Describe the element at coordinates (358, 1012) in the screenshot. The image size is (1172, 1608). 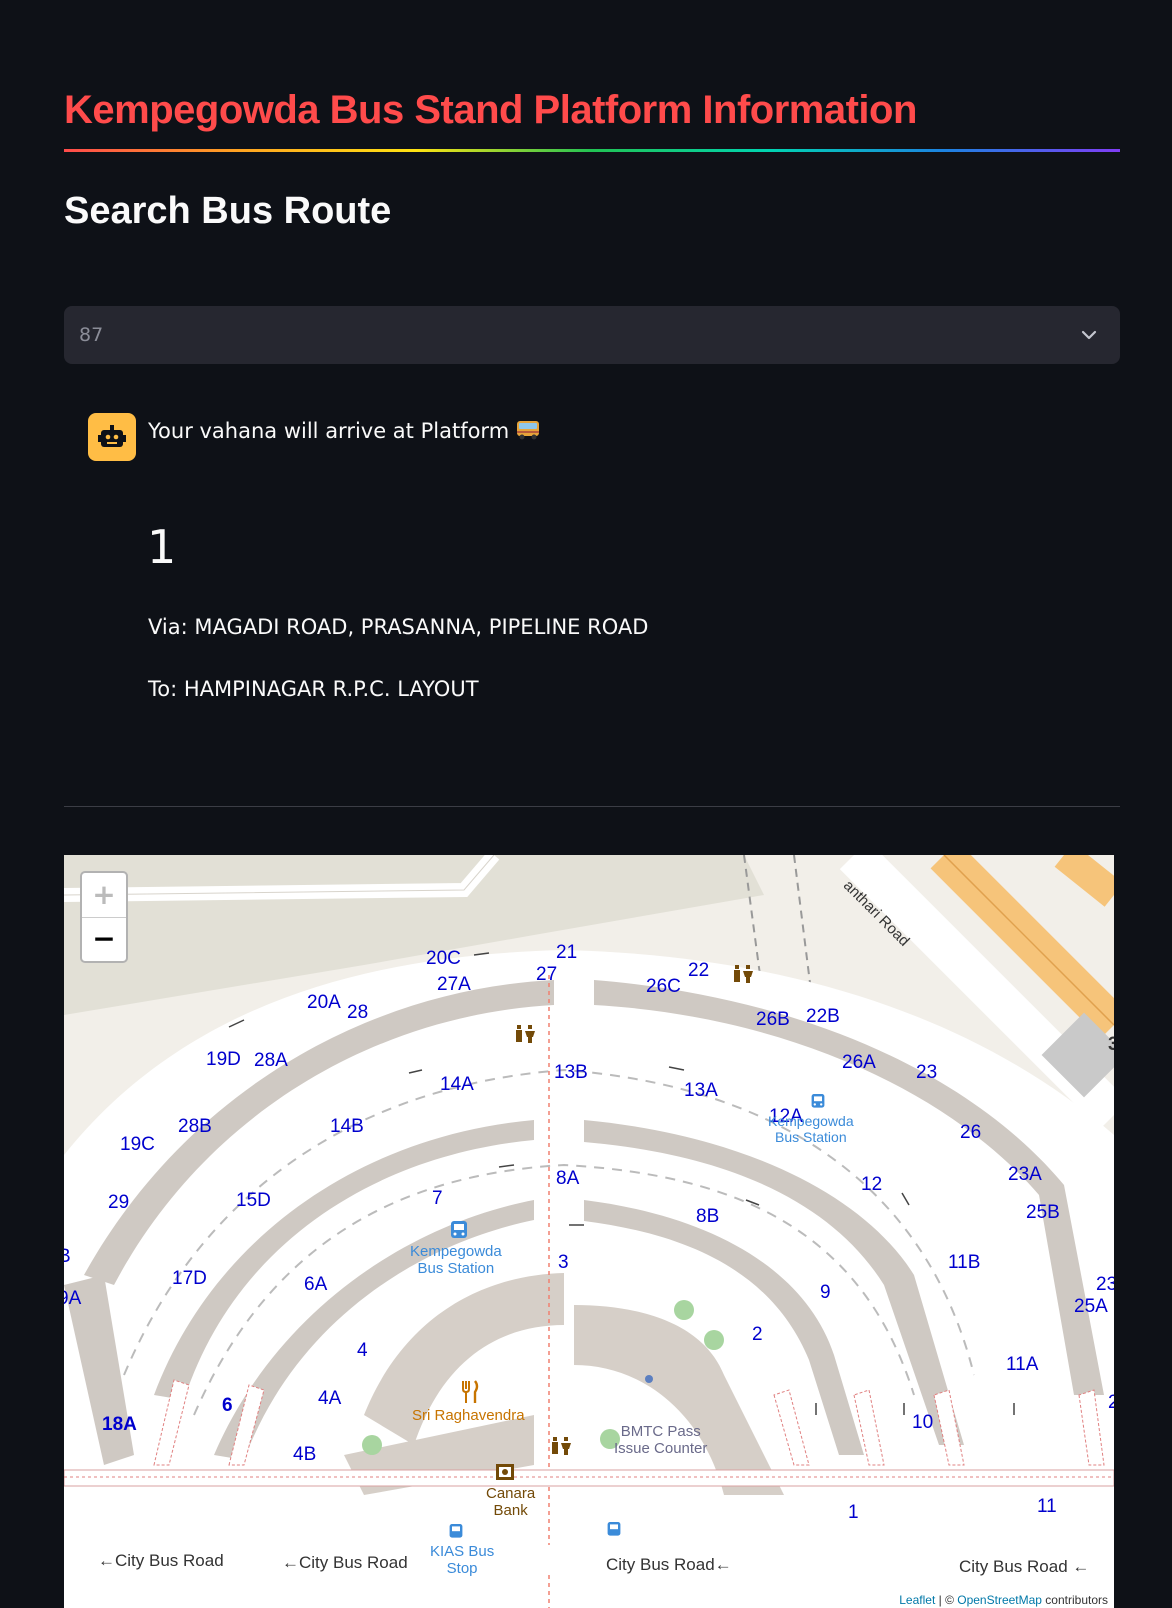
I see `platform-label: 28` at that location.